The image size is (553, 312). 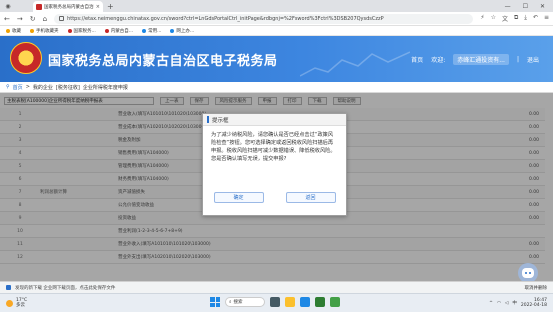 What do you see at coordinates (208, 119) in the screenshot?
I see `dialog-accent-bar` at bounding box center [208, 119].